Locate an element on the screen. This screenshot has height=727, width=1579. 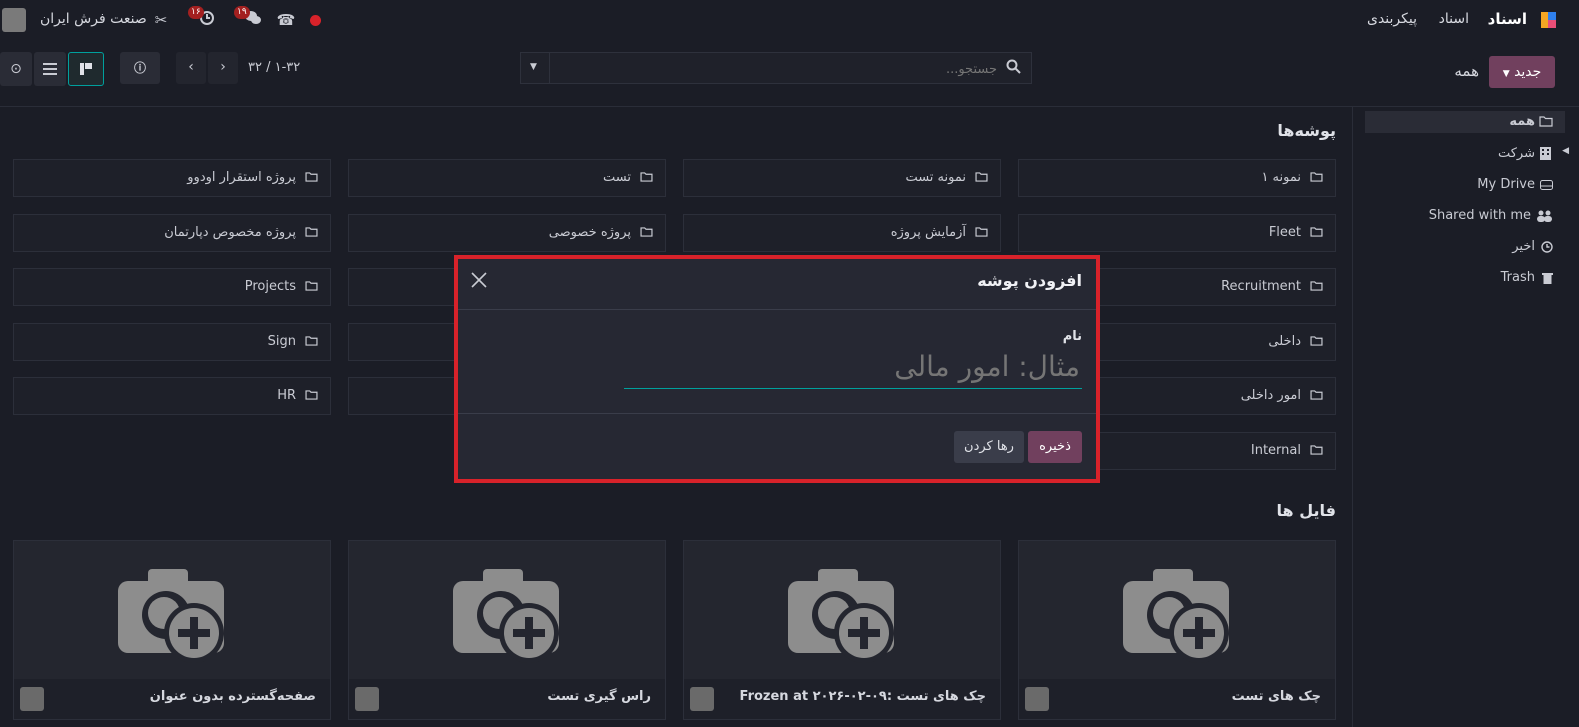
breadcrumb: همه is located at coordinates (1466, 71).